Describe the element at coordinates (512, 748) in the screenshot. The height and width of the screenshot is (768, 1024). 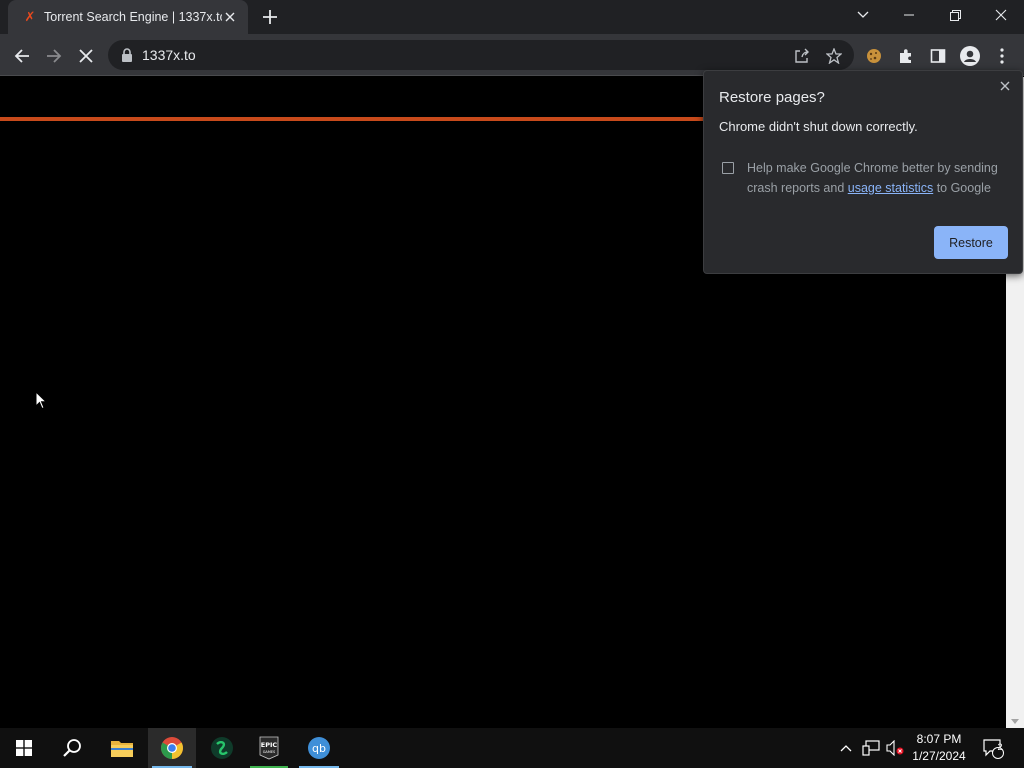
I see `windows-taskbar: EPIC GAMES qb 8:07 PM 1/27/2024 2` at that location.